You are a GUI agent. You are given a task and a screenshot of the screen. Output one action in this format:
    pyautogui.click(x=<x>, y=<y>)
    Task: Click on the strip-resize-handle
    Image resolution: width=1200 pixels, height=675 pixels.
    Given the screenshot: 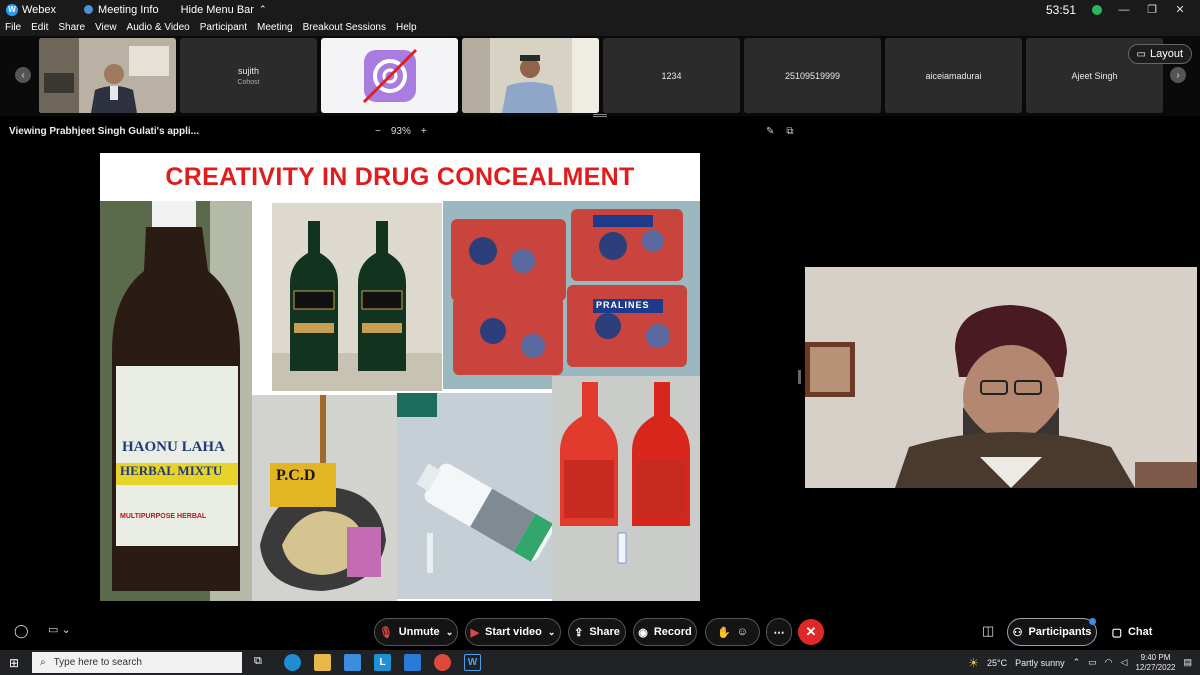 What is the action you would take?
    pyautogui.click(x=600, y=115)
    